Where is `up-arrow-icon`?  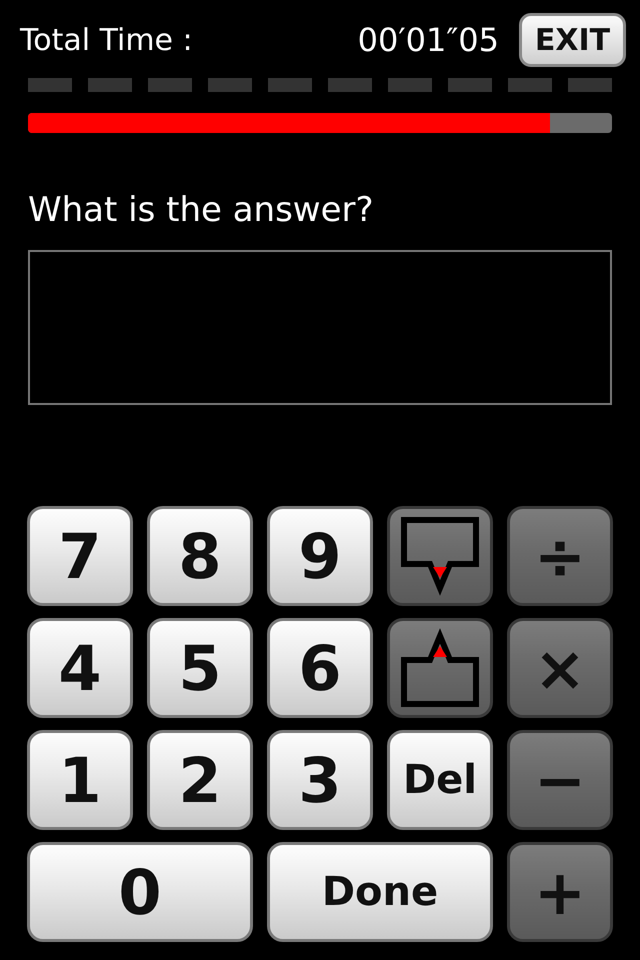 up-arrow-icon is located at coordinates (440, 668).